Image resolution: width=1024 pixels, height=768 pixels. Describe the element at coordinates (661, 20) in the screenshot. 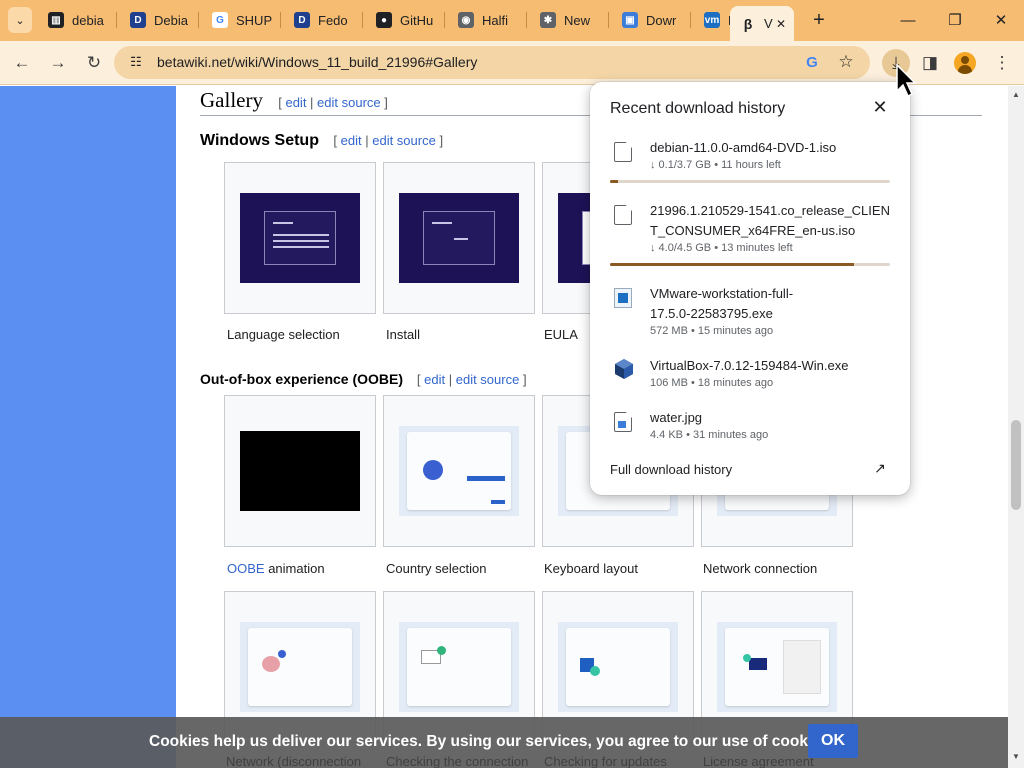

I see `tab-title: Dowr` at that location.